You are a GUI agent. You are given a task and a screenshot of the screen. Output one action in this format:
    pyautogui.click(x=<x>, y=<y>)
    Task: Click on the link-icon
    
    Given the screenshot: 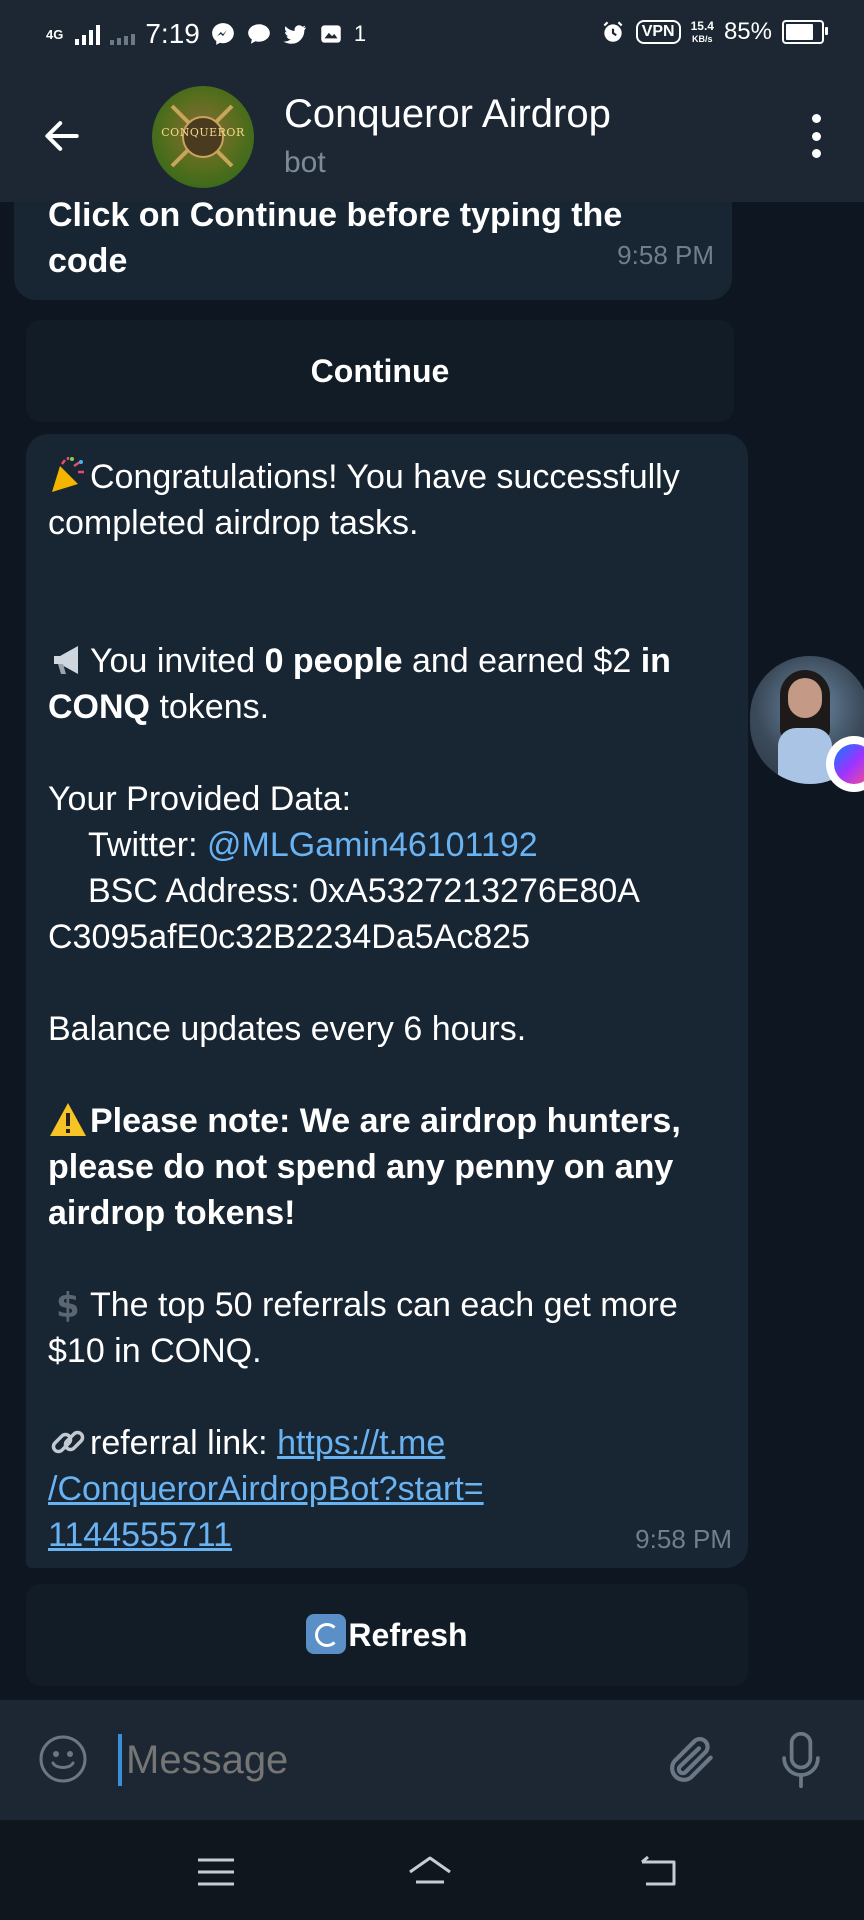 What is the action you would take?
    pyautogui.click(x=68, y=1442)
    